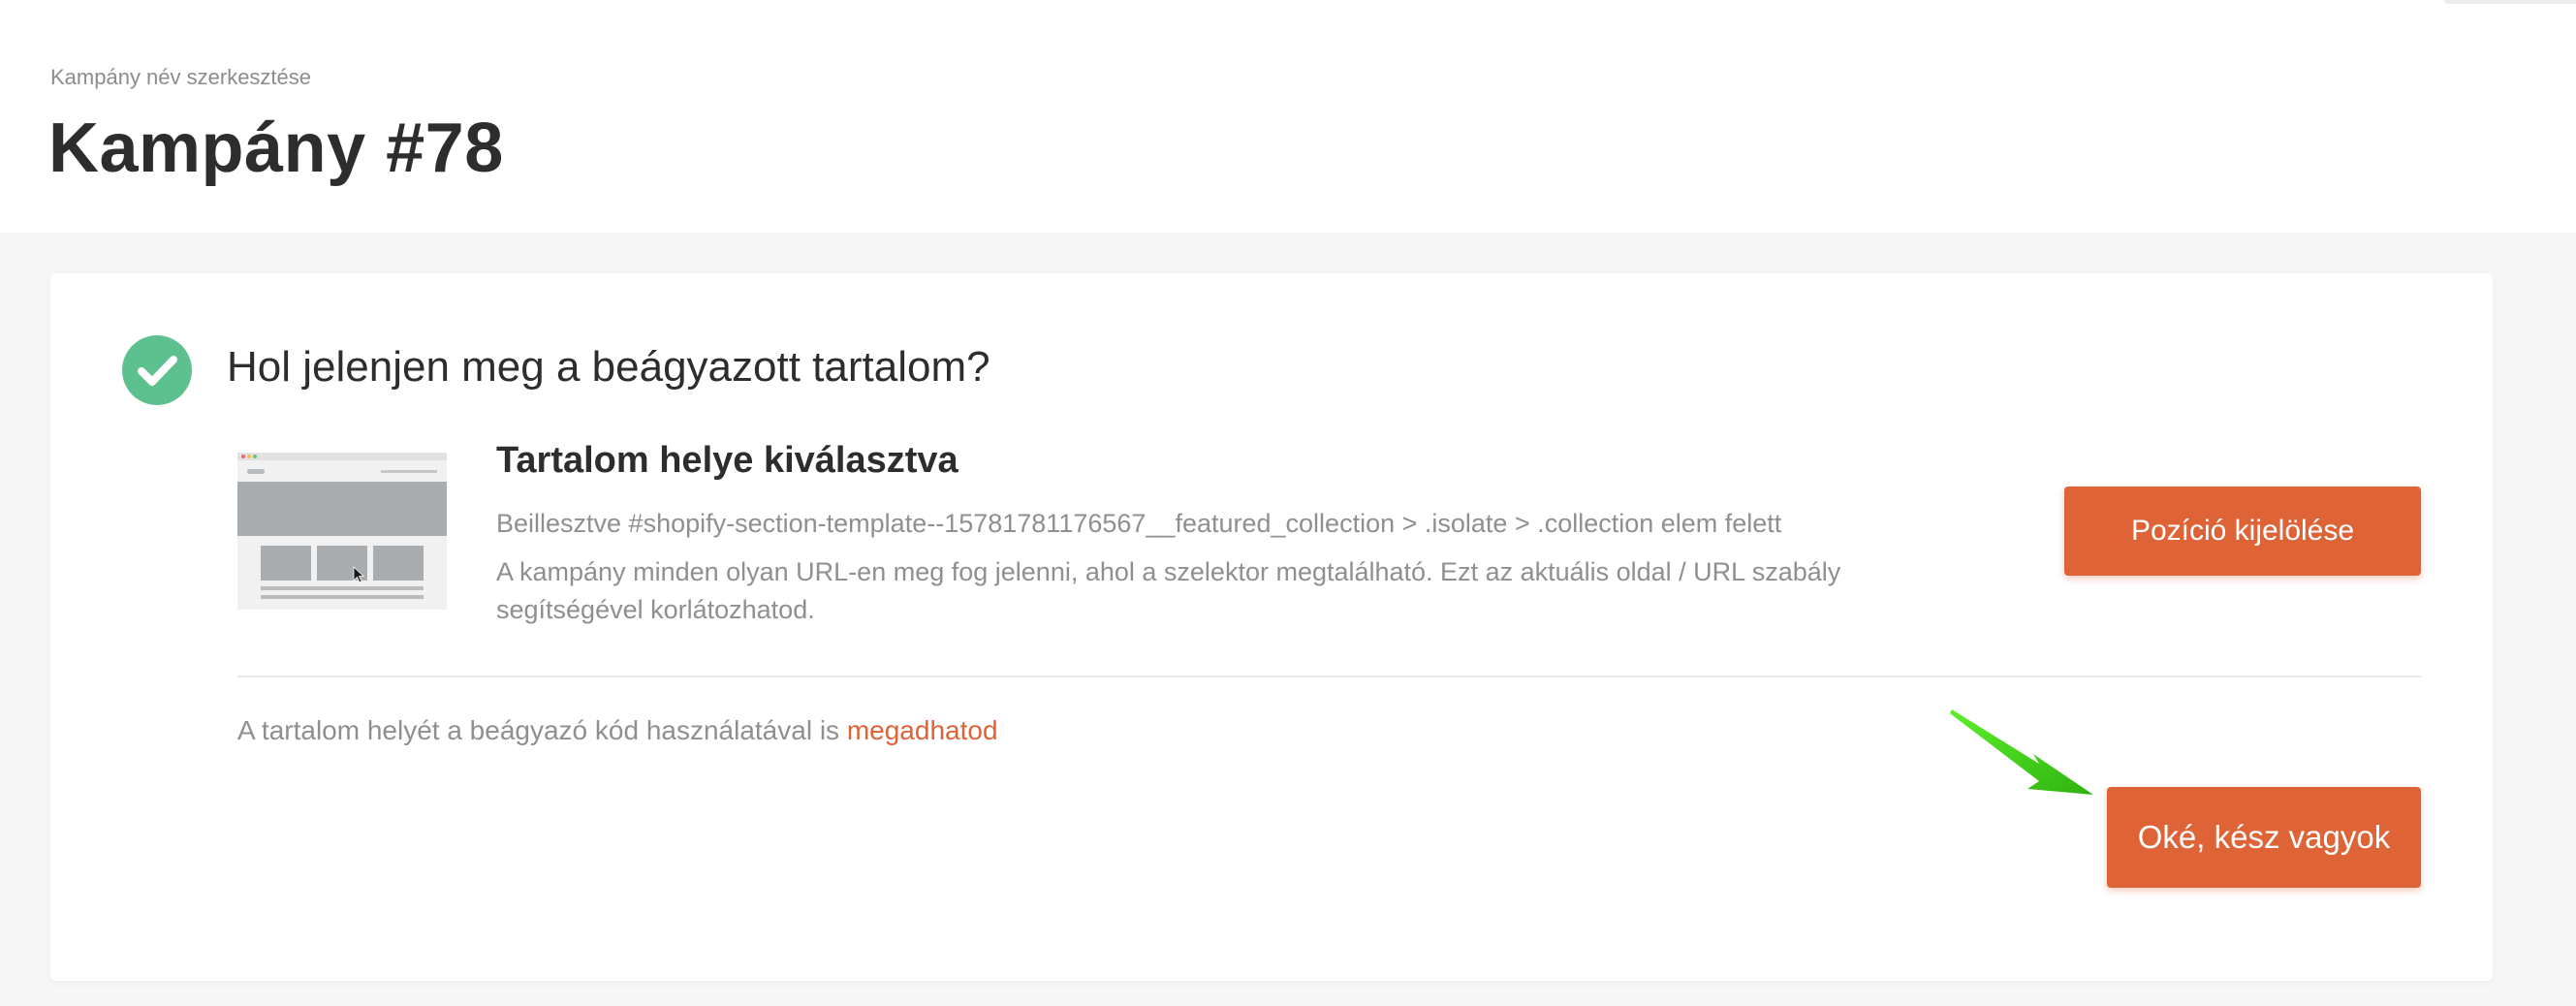 The width and height of the screenshot is (2576, 1006). Describe the element at coordinates (1329, 676) in the screenshot. I see `divider` at that location.